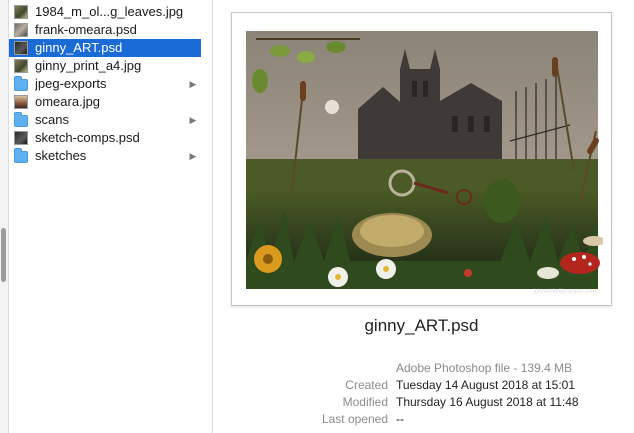 The image size is (634, 433). Describe the element at coordinates (431, 420) in the screenshot. I see `meta-row-last-opened: Last opened --` at that location.